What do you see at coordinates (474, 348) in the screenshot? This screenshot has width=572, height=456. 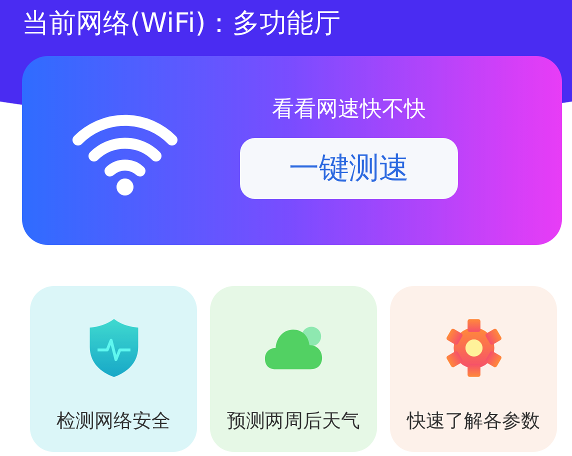 I see `gear-icon` at bounding box center [474, 348].